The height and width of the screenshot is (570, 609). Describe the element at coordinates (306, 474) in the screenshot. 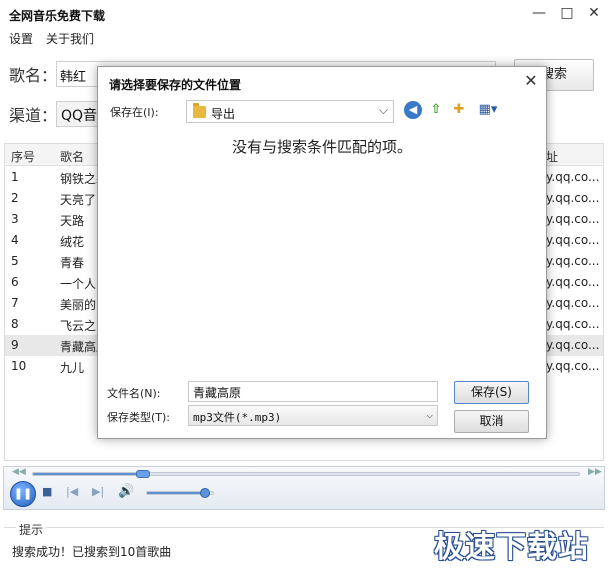

I see `seek-slider` at that location.